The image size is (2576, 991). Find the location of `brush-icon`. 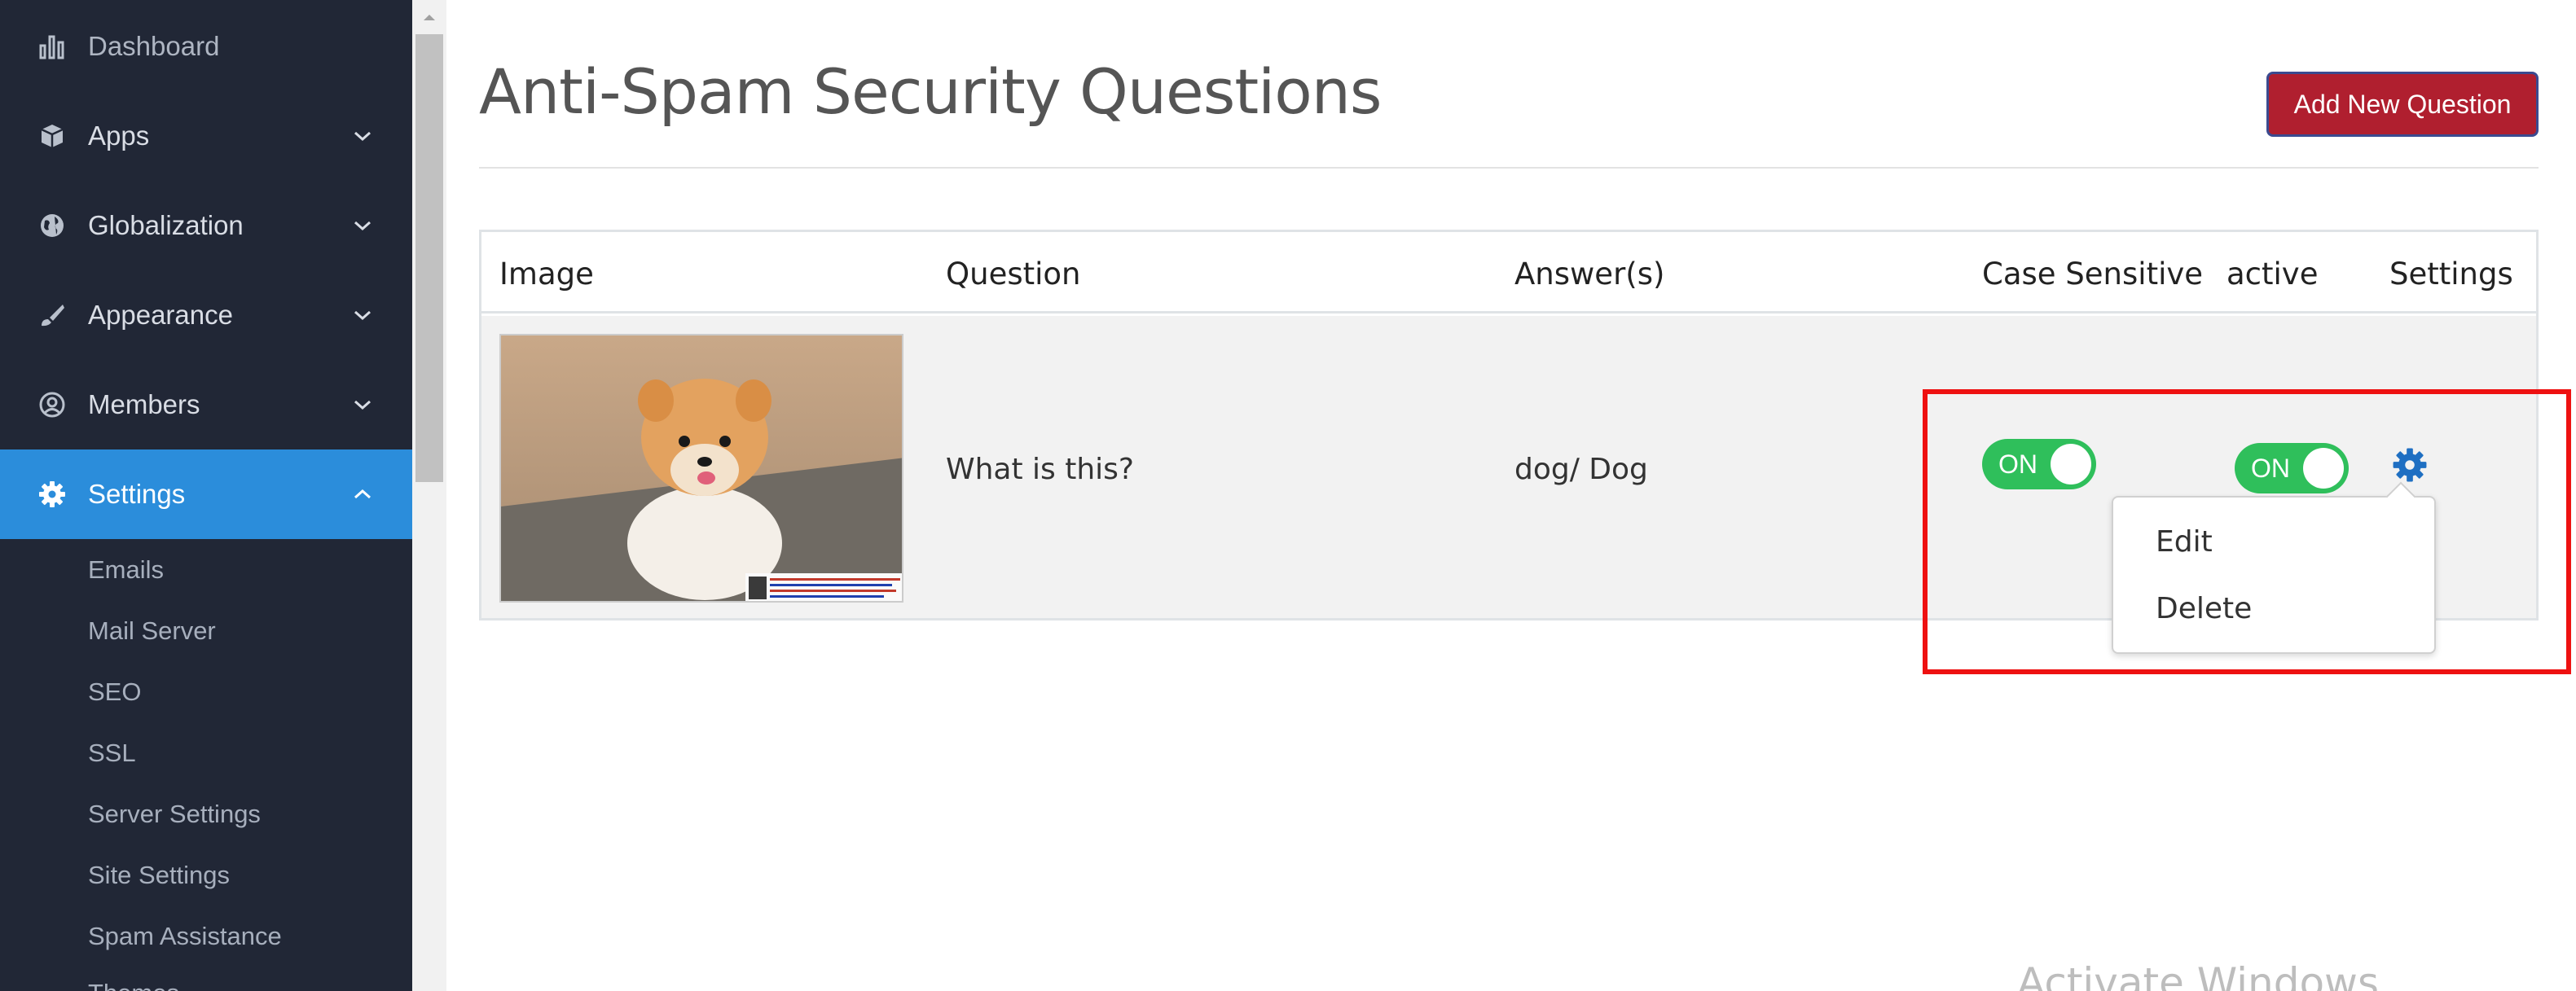

brush-icon is located at coordinates (52, 315).